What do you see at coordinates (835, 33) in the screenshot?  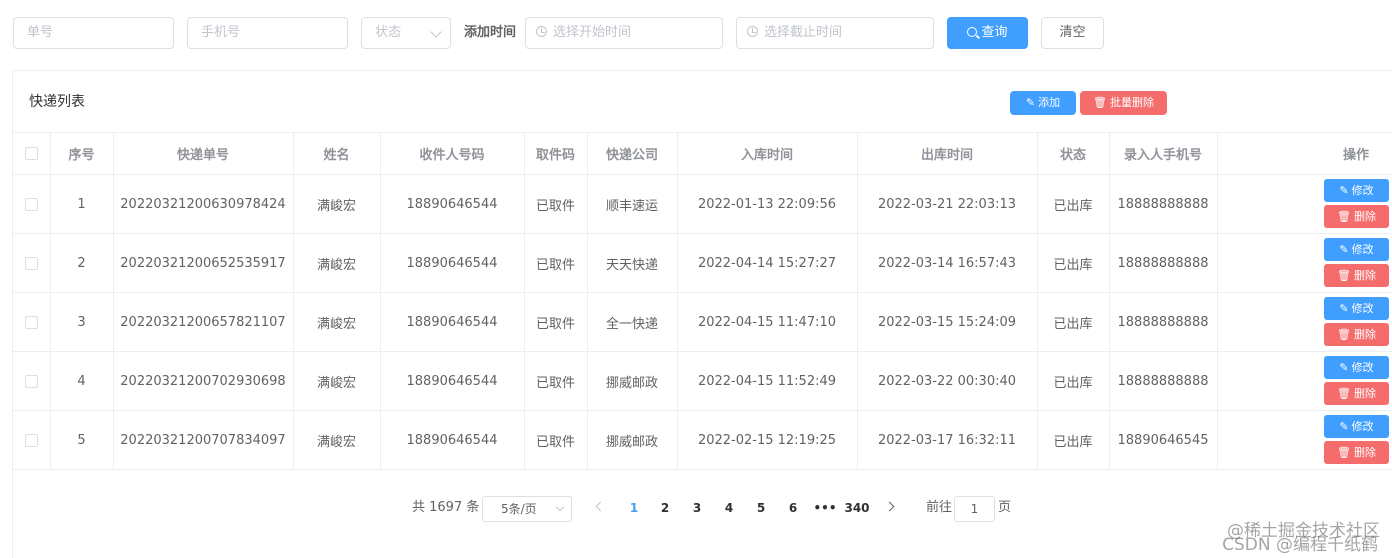 I see `end-time-picker: 选择截止时间` at bounding box center [835, 33].